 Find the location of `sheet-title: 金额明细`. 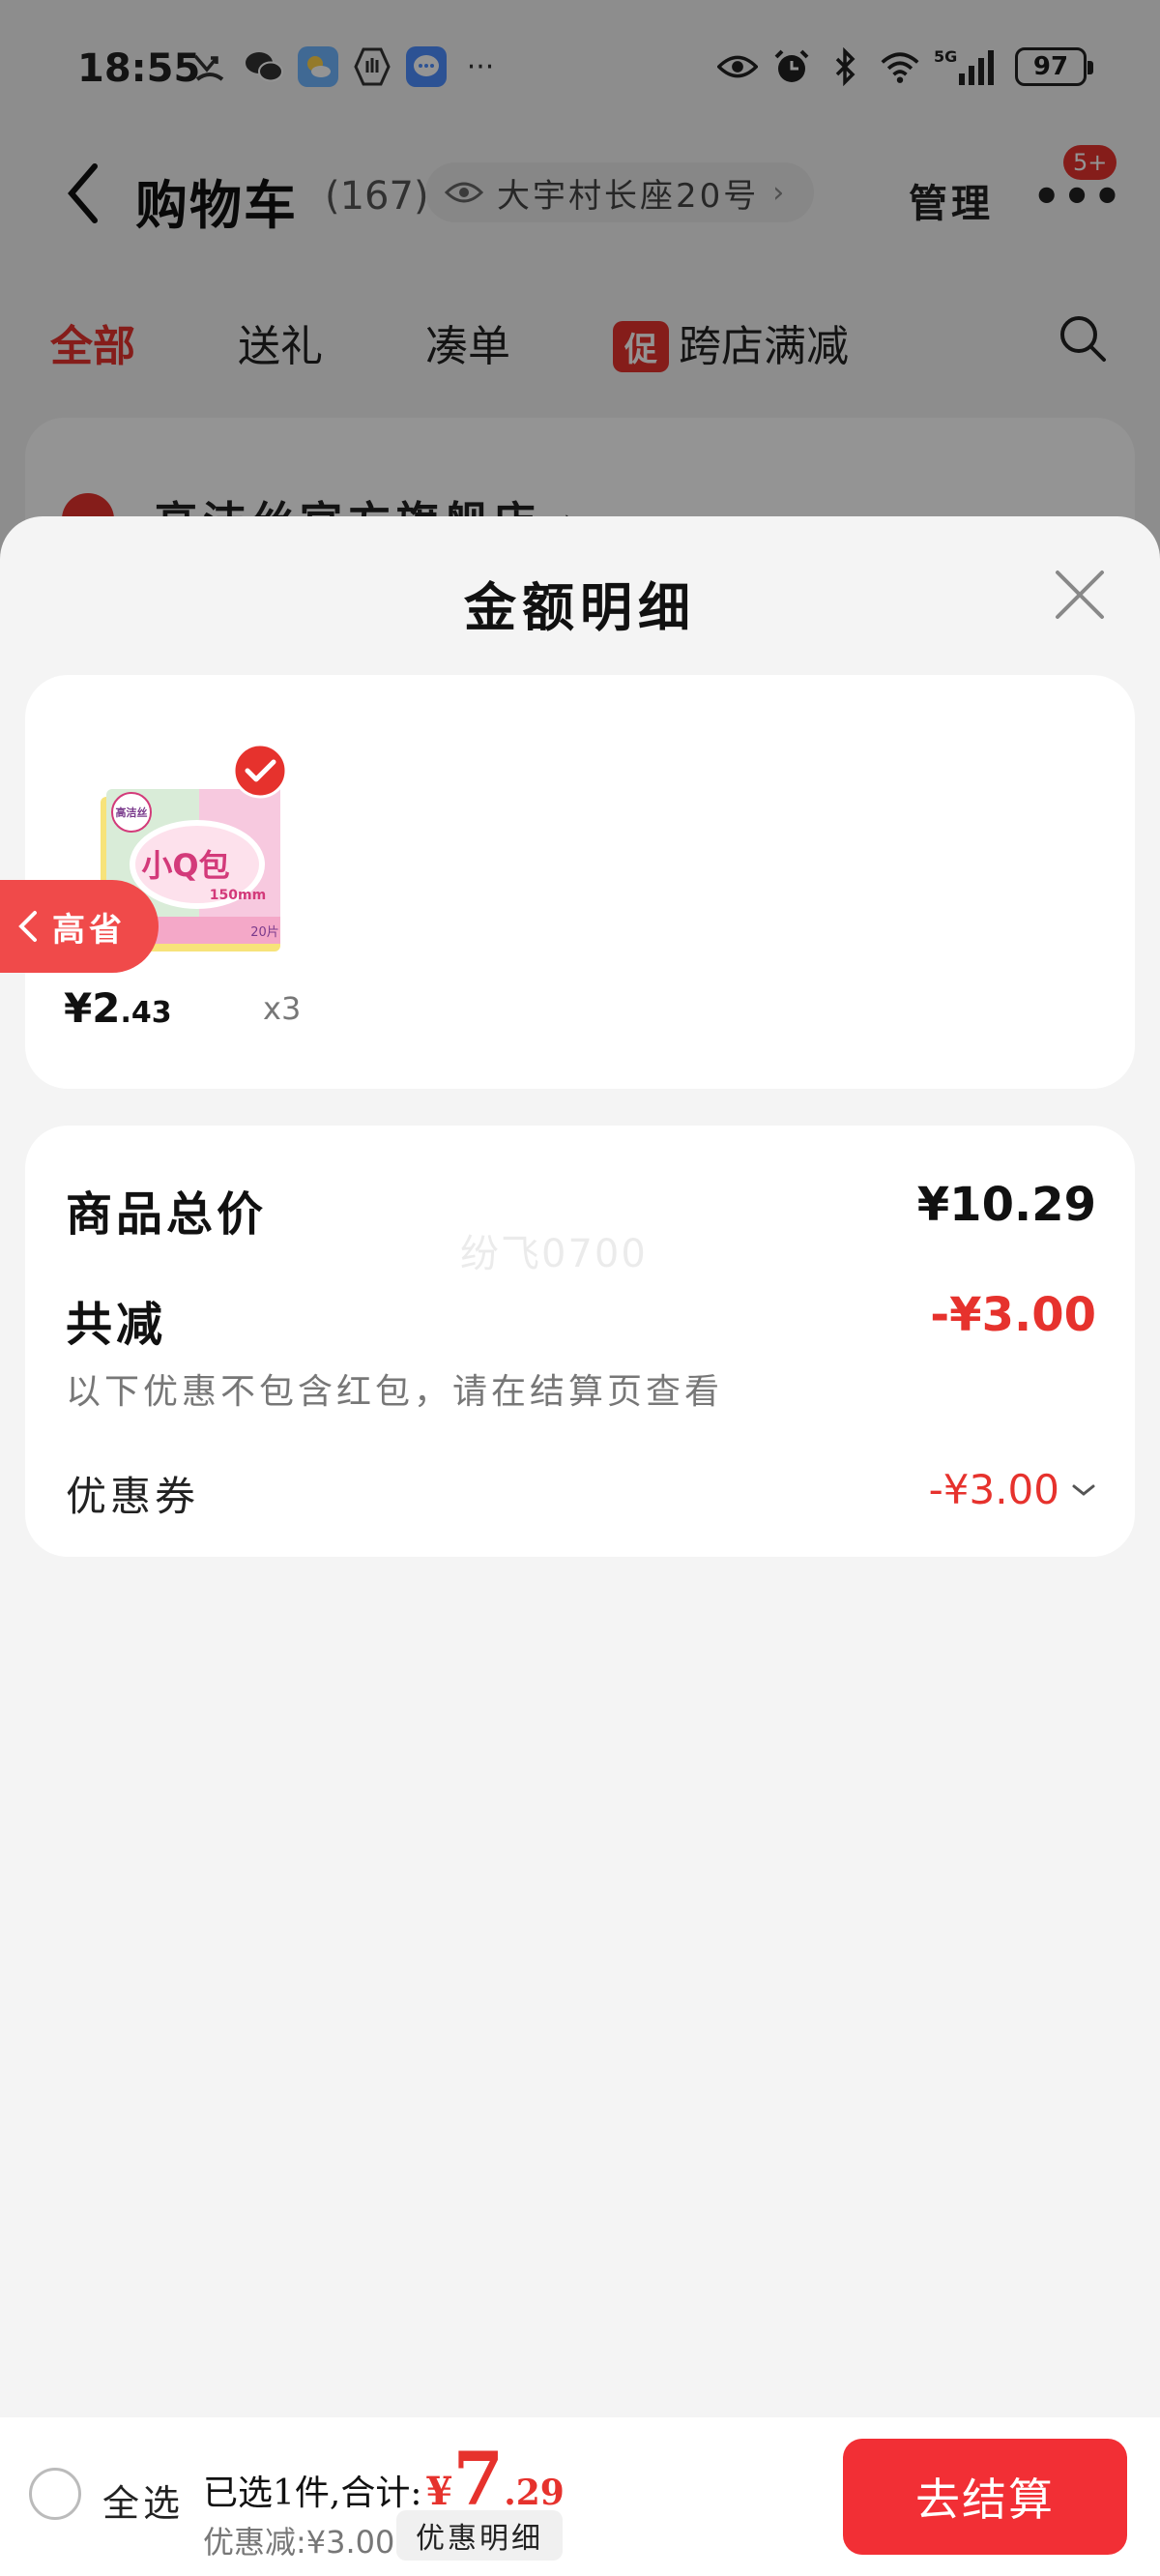

sheet-title: 金额明细 is located at coordinates (580, 607).